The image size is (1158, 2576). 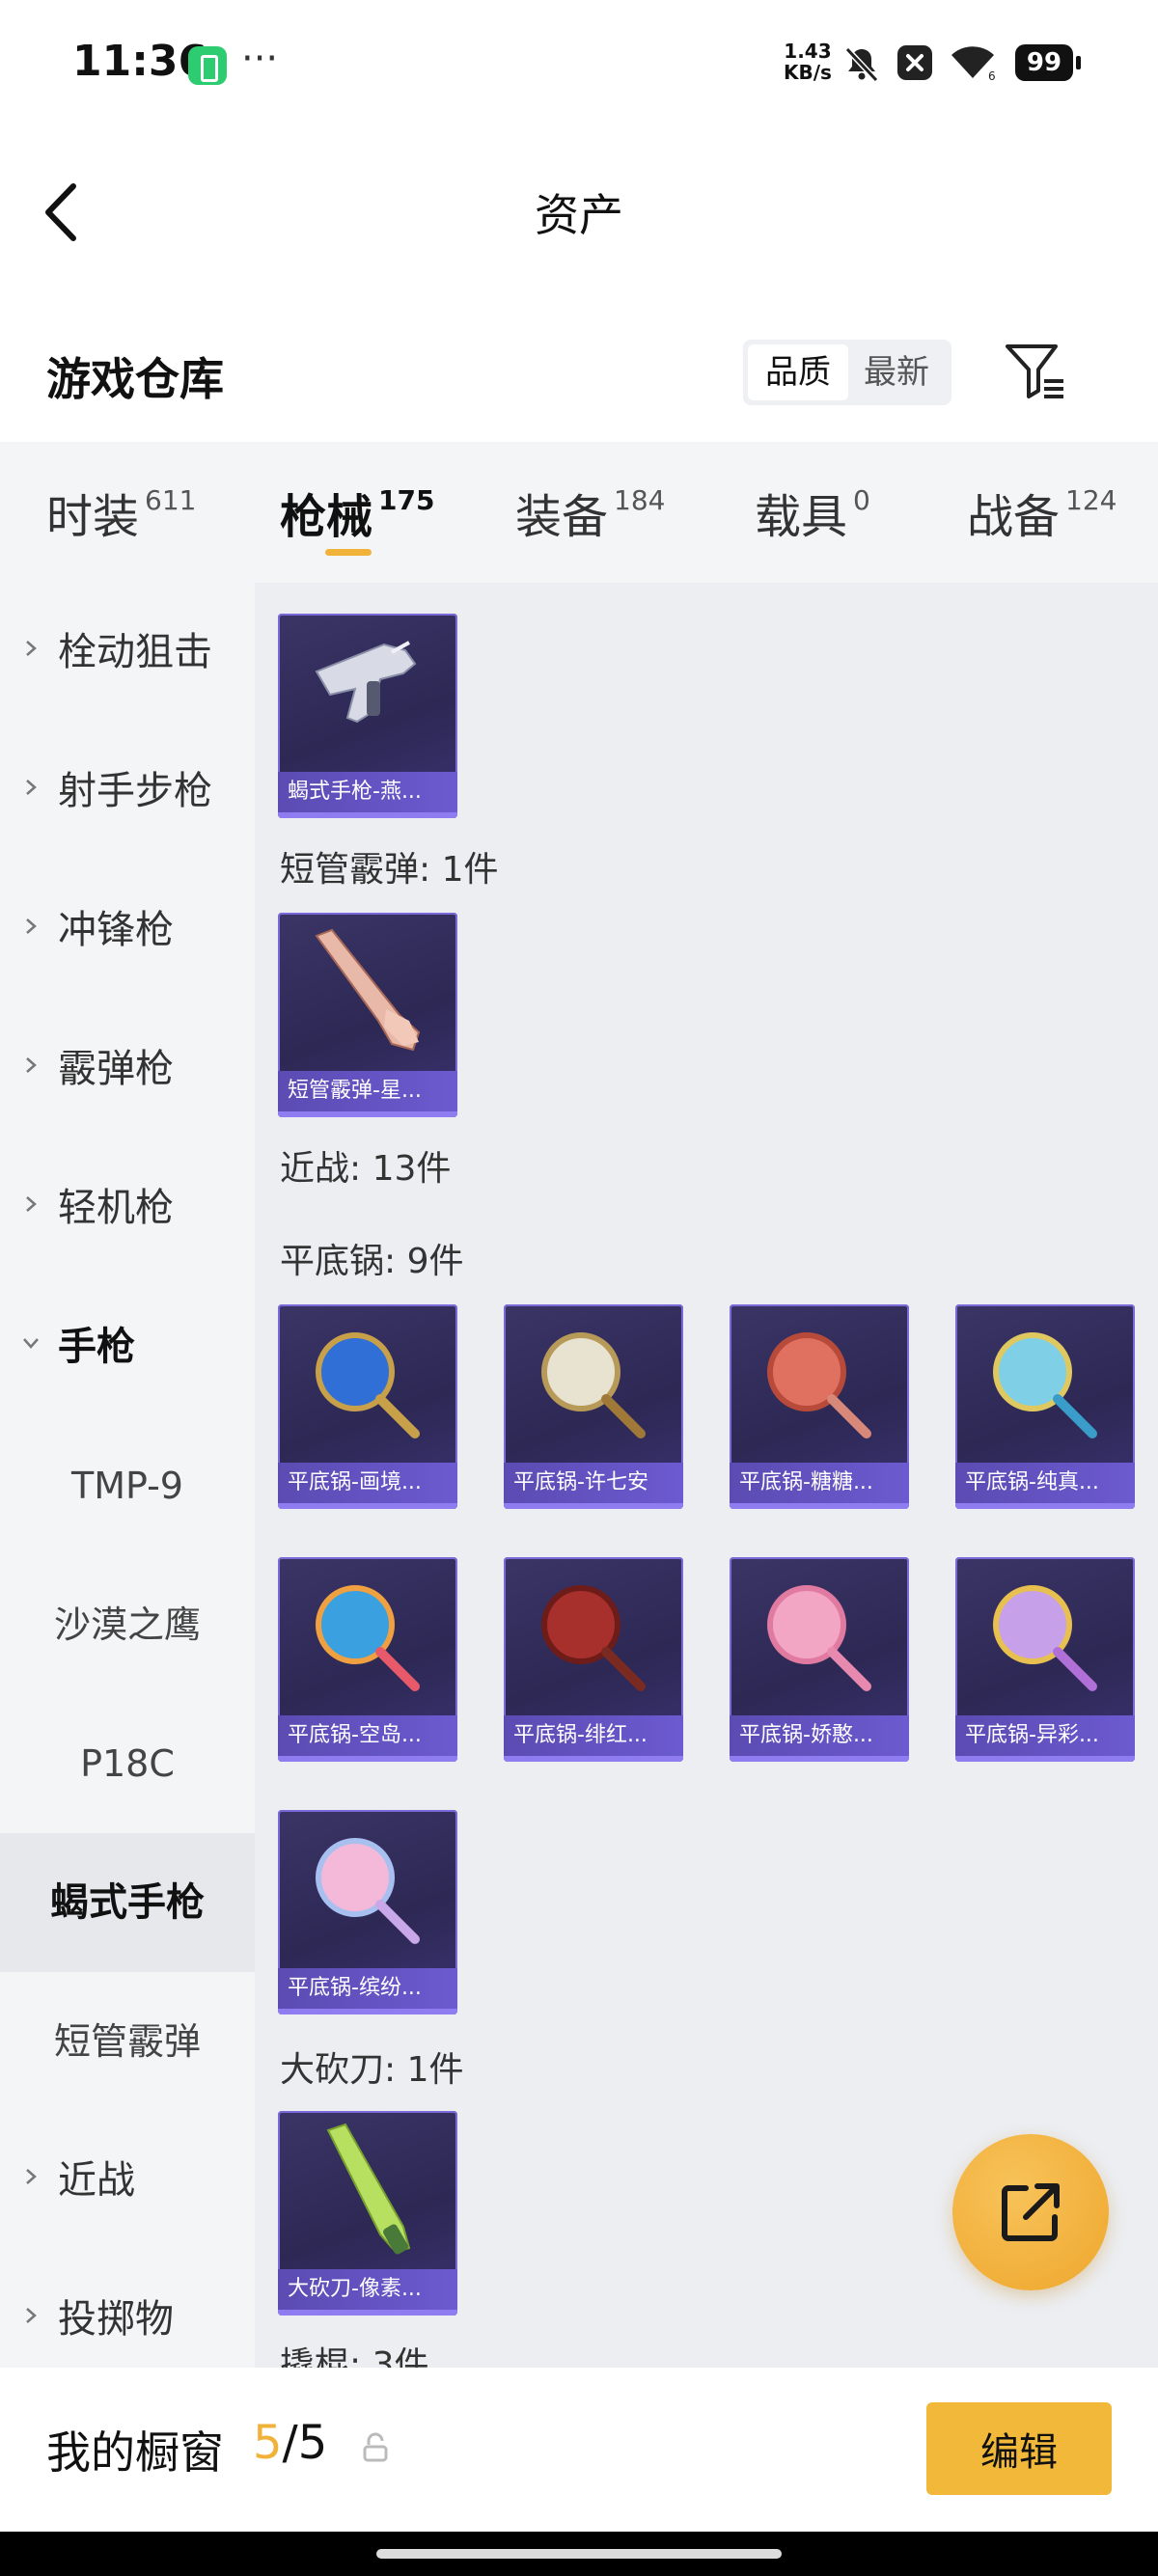 What do you see at coordinates (357, 513) in the screenshot?
I see `tab-firearms: 枪械 175` at bounding box center [357, 513].